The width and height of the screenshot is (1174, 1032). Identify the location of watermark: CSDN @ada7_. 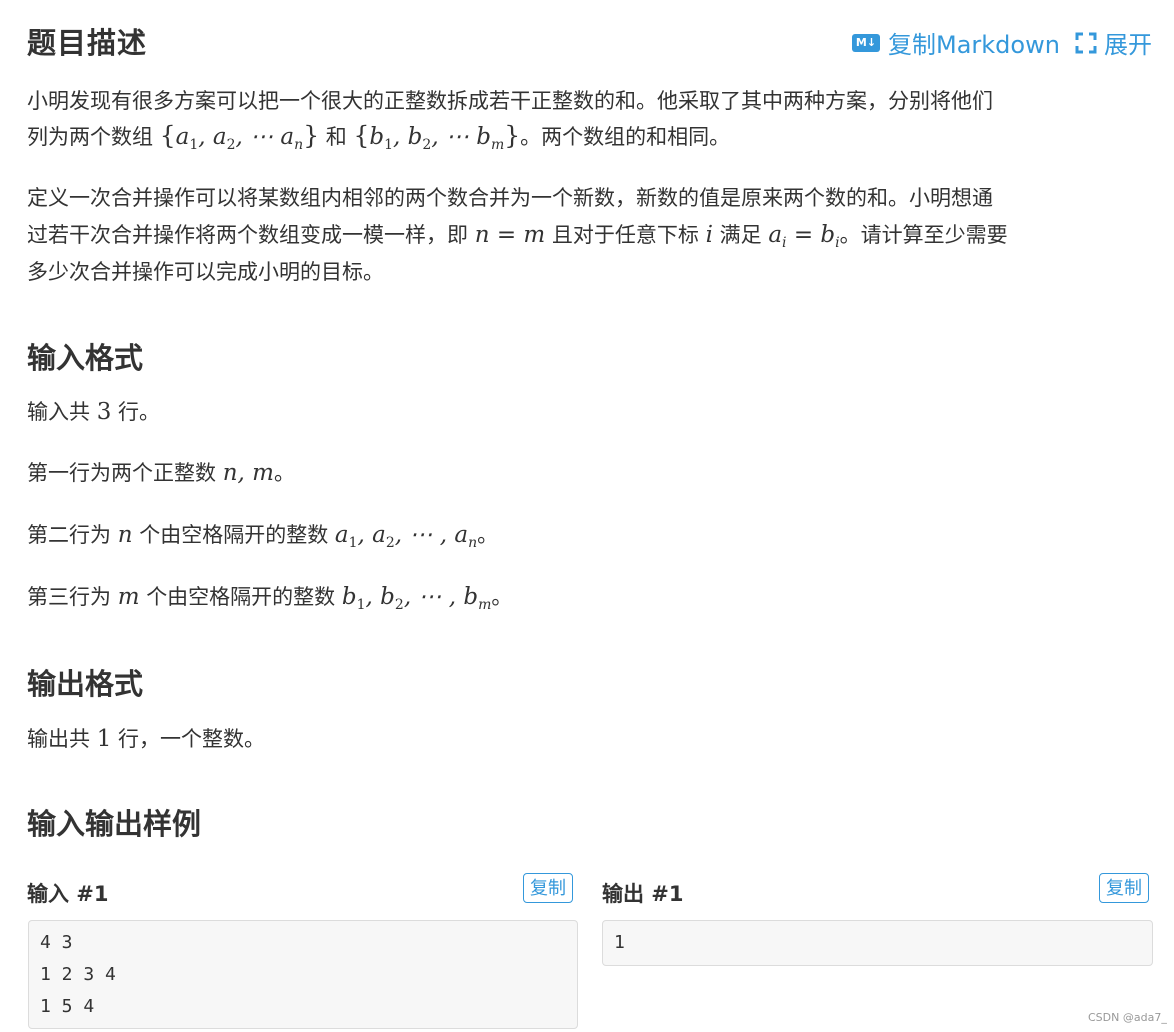
(1127, 1017).